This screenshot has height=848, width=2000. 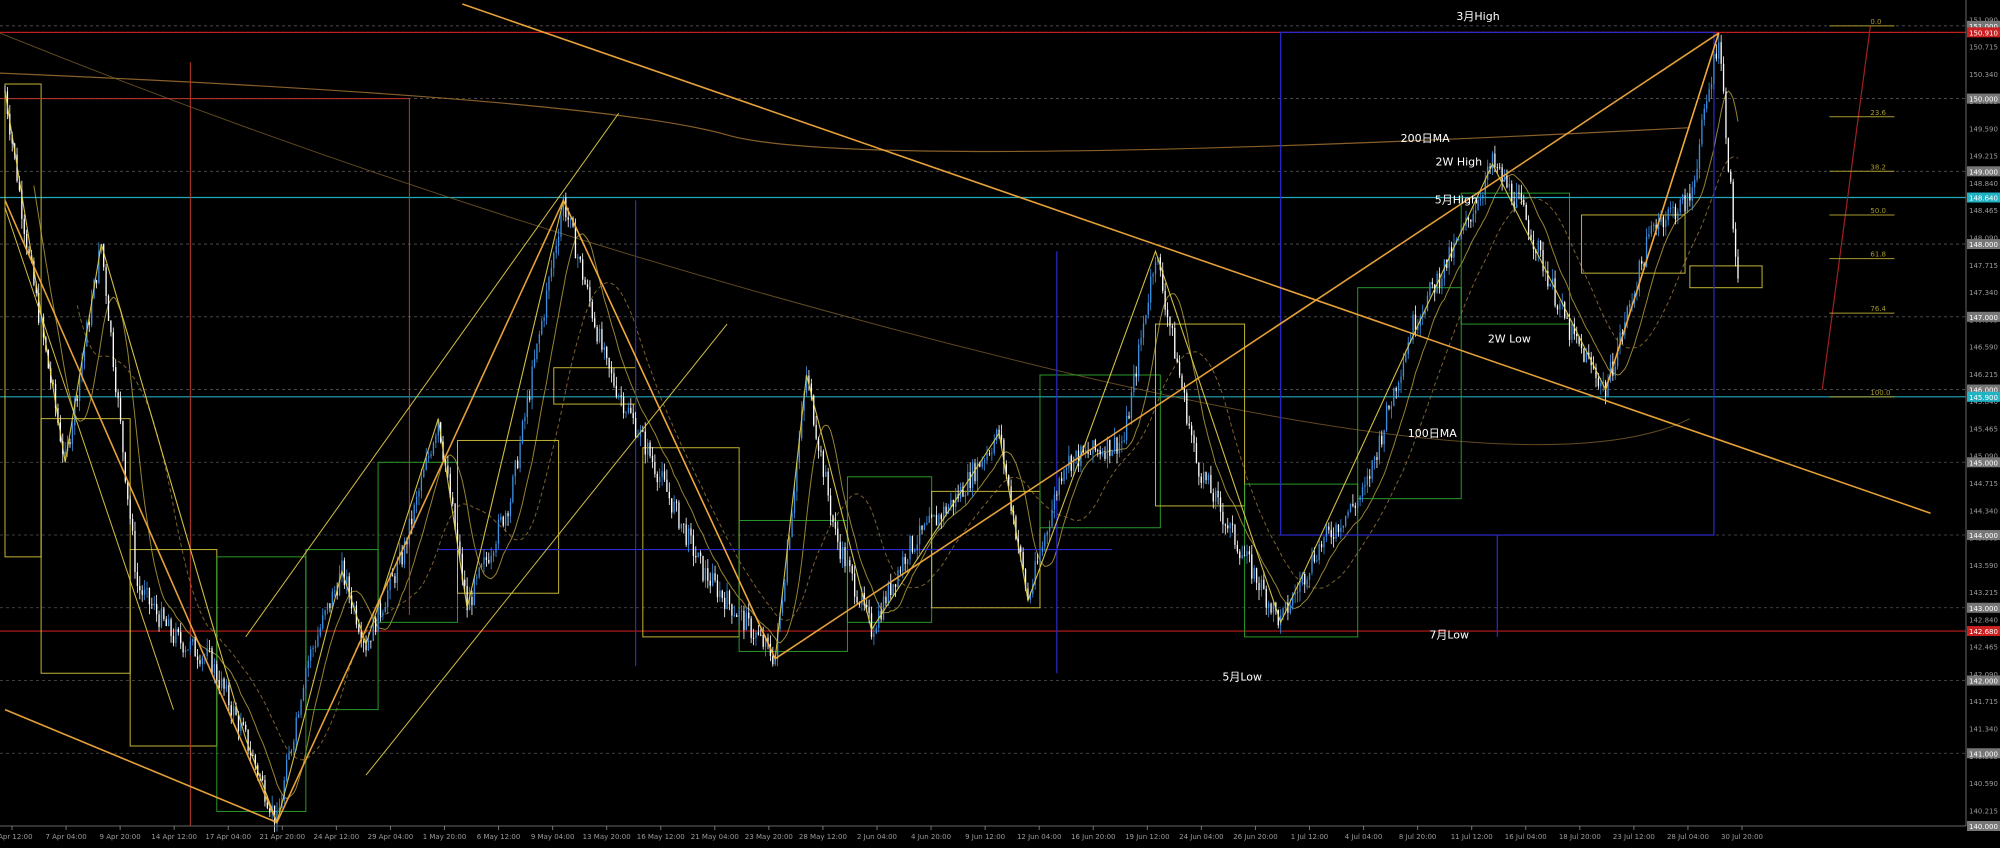 I want to click on price-tag-label: 143.000, so click(x=1983, y=609).